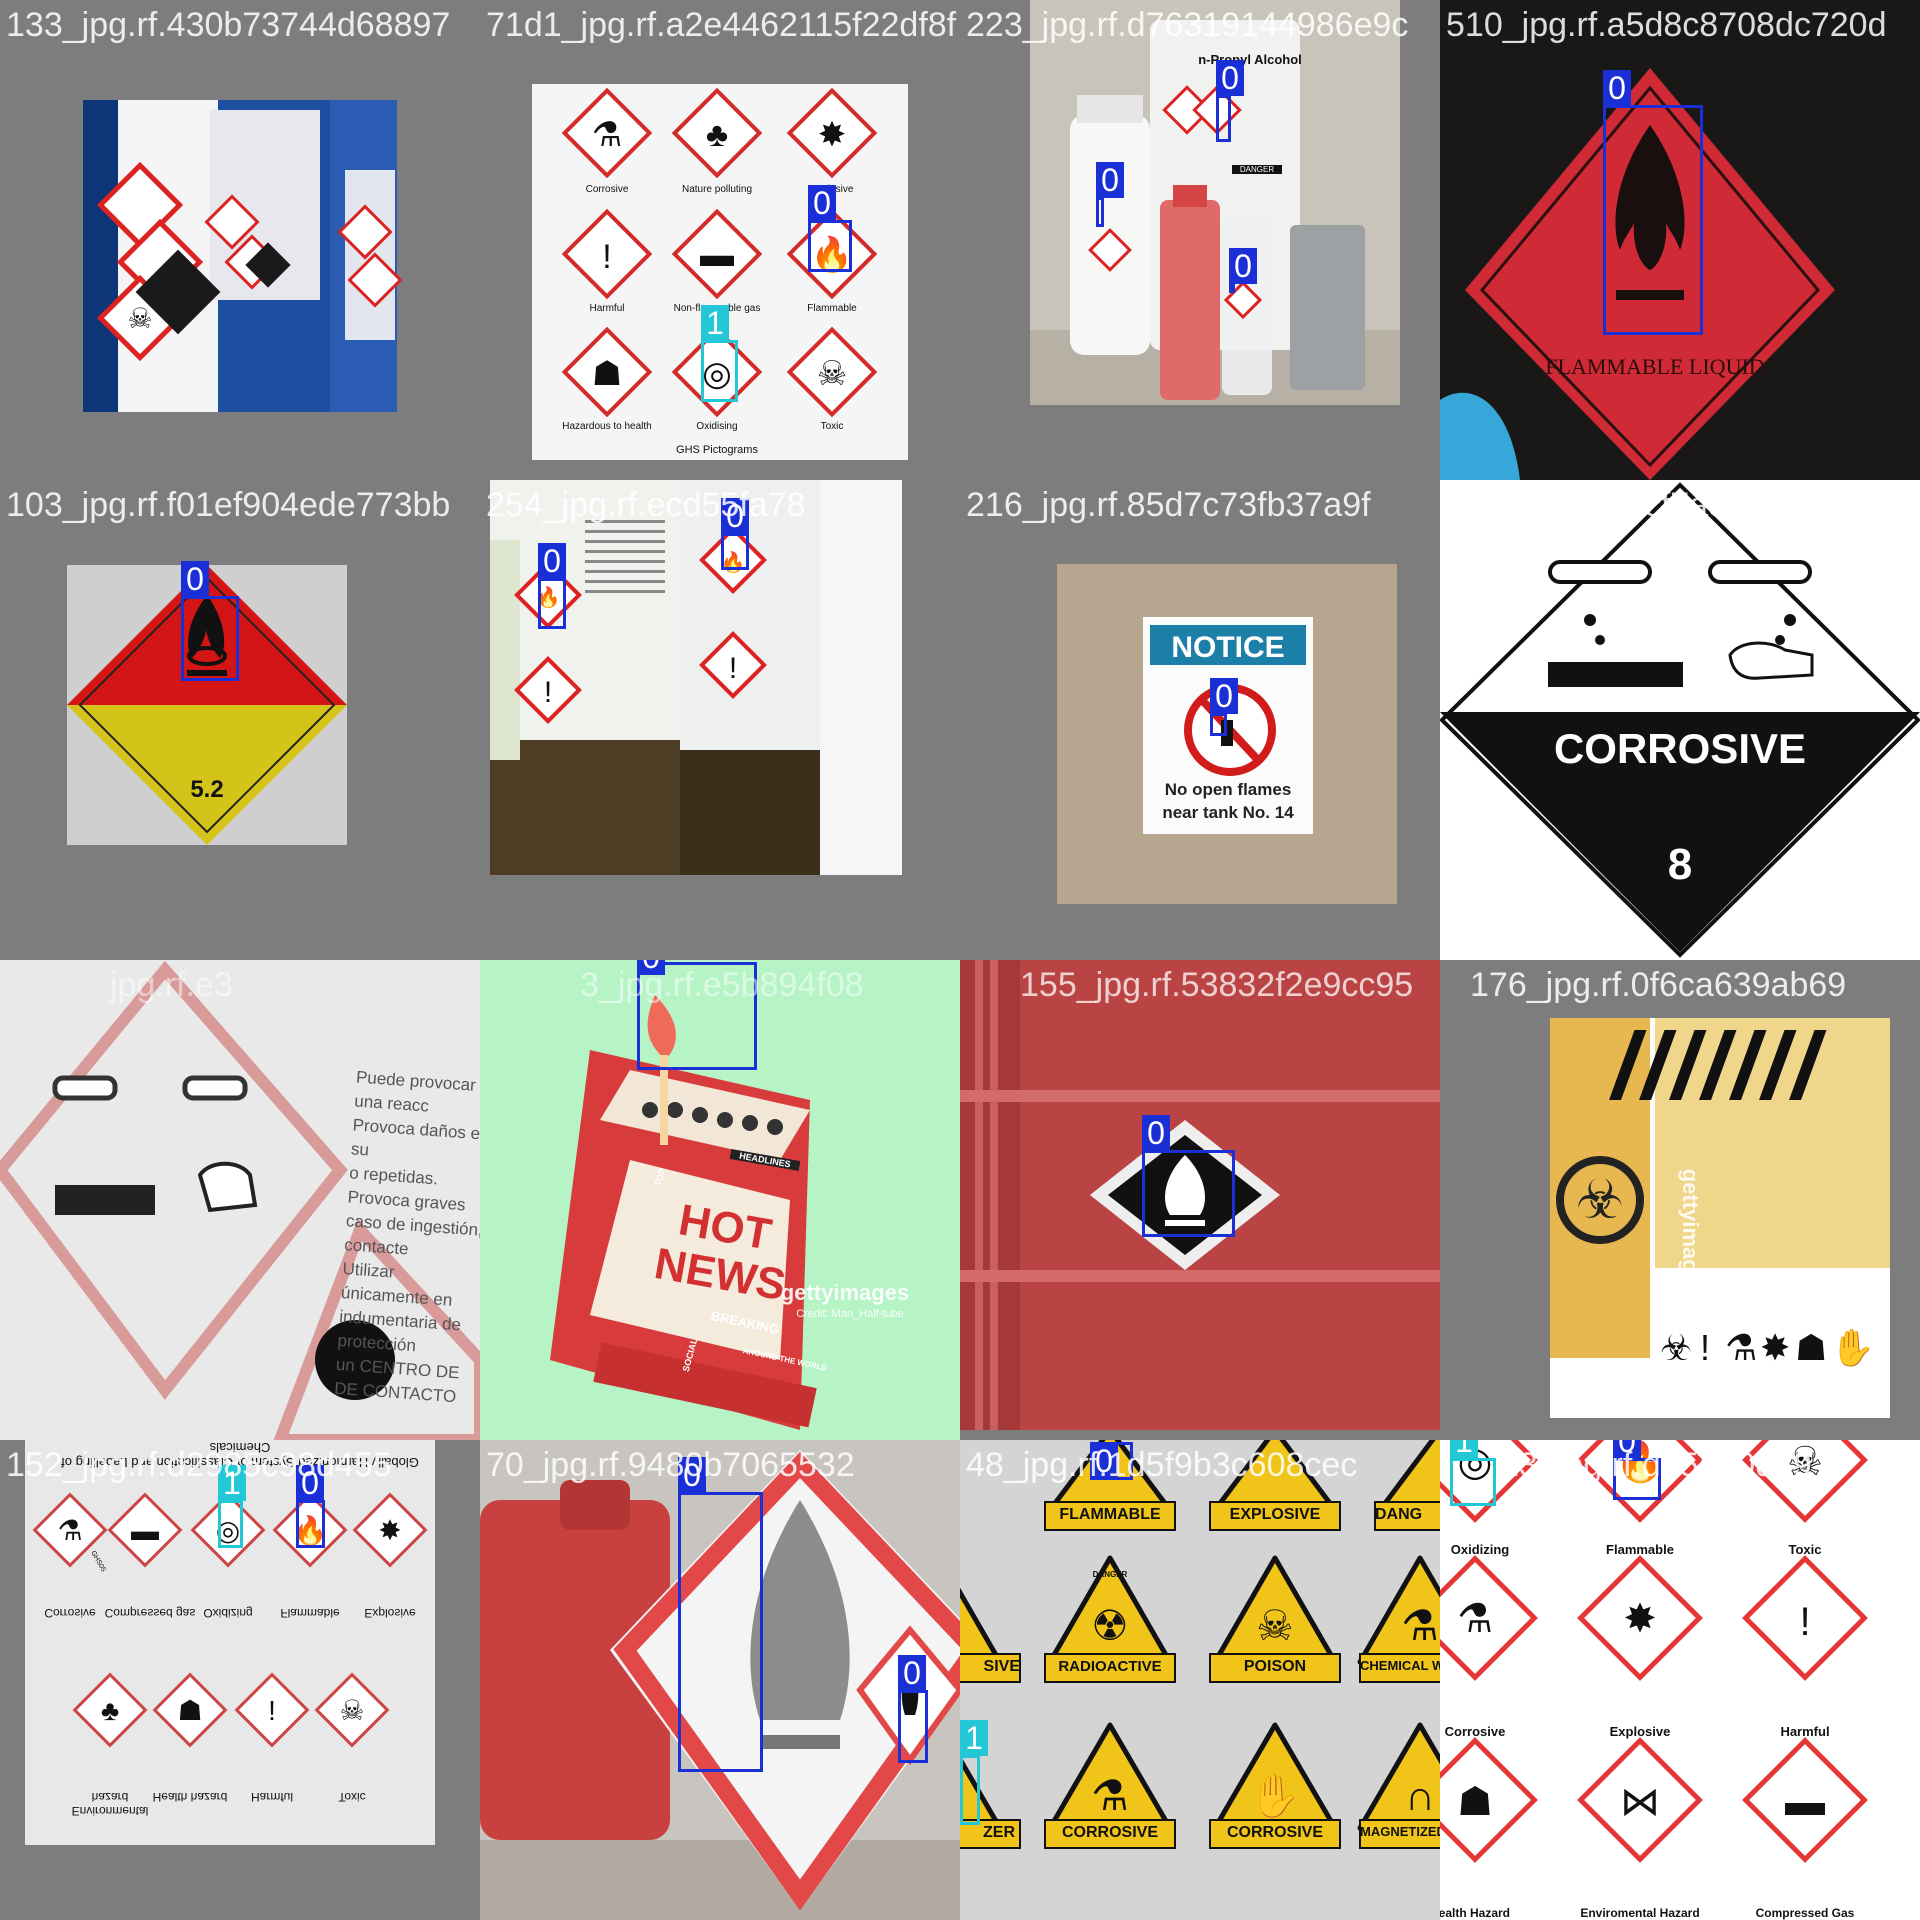 This screenshot has height=1920, width=1920. What do you see at coordinates (1228, 812) in the screenshot?
I see `notice-line-2: near tank No. 14` at bounding box center [1228, 812].